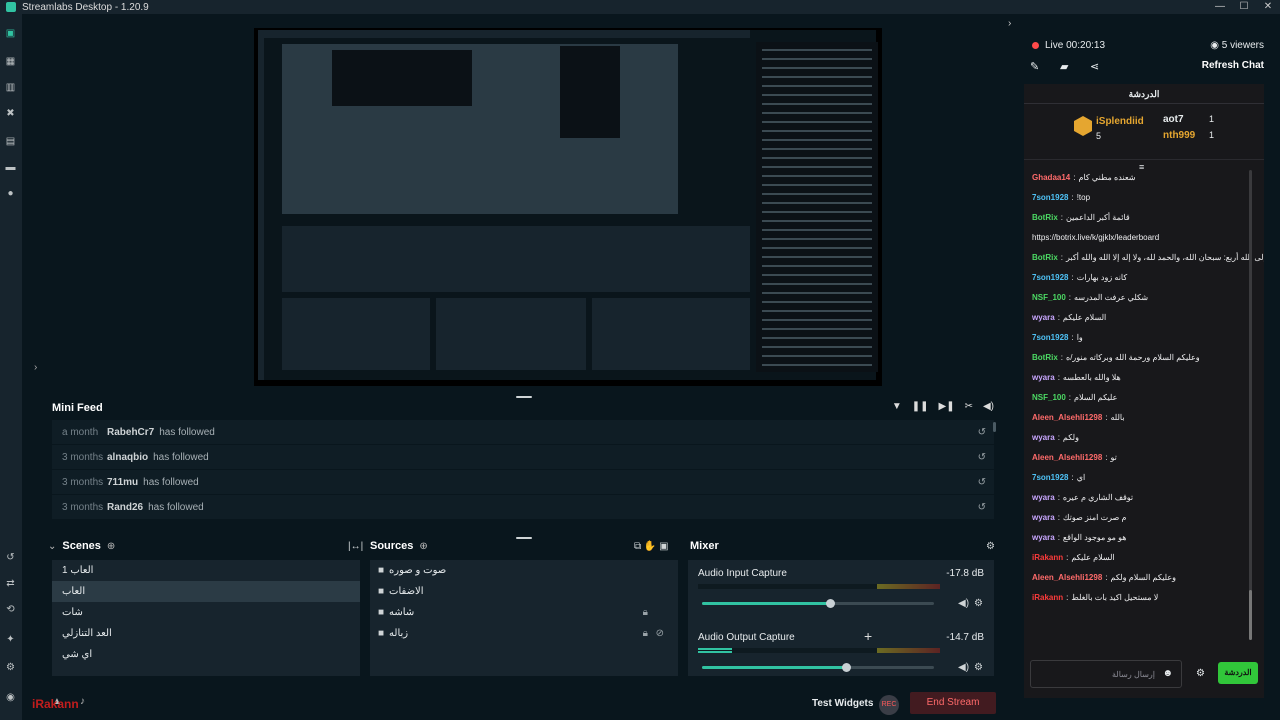 This screenshot has height=720, width=1280. Describe the element at coordinates (123, 482) in the screenshot. I see `event-user: 711mu` at that location.